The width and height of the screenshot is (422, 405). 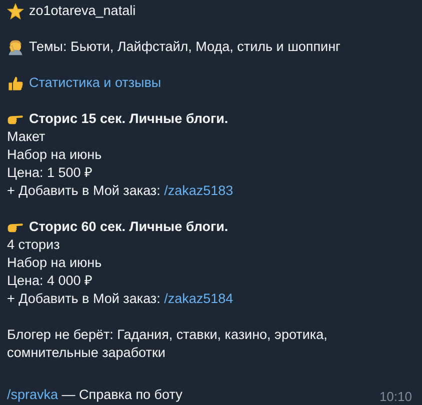 I want to click on message-line: + Добавить в Мой заказ: /zakaz5184, so click(x=120, y=299).